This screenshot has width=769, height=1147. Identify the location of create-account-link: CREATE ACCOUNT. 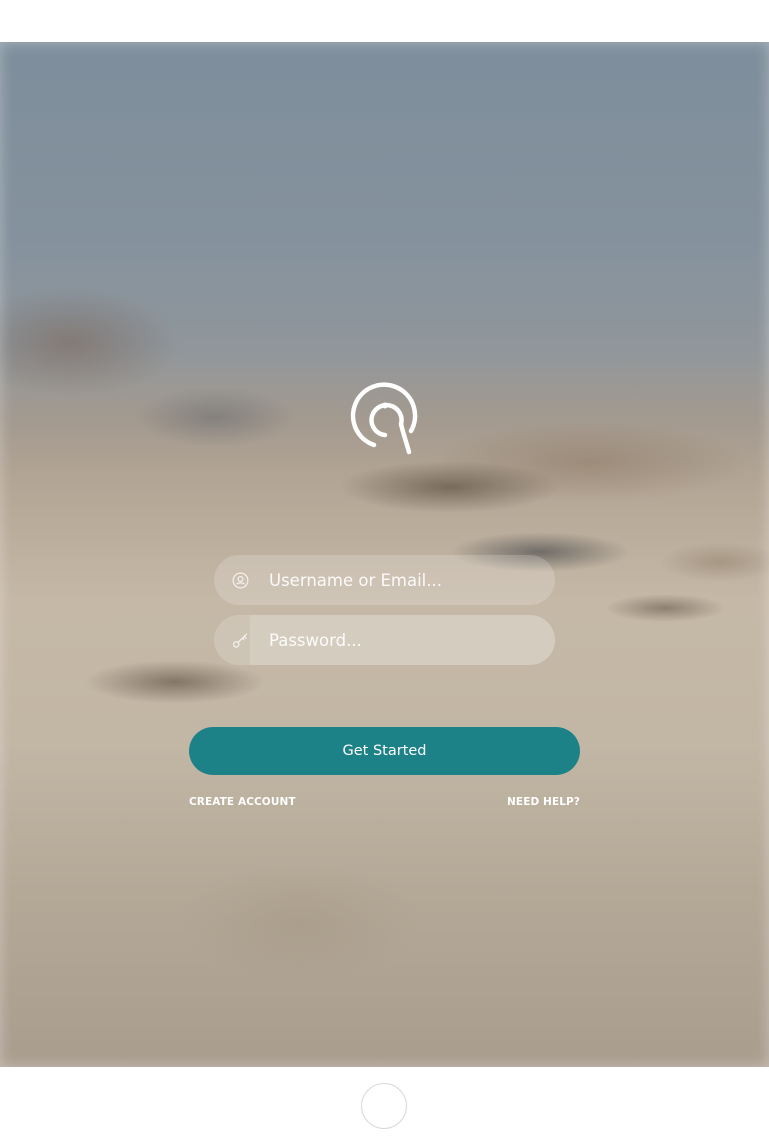
(242, 802).